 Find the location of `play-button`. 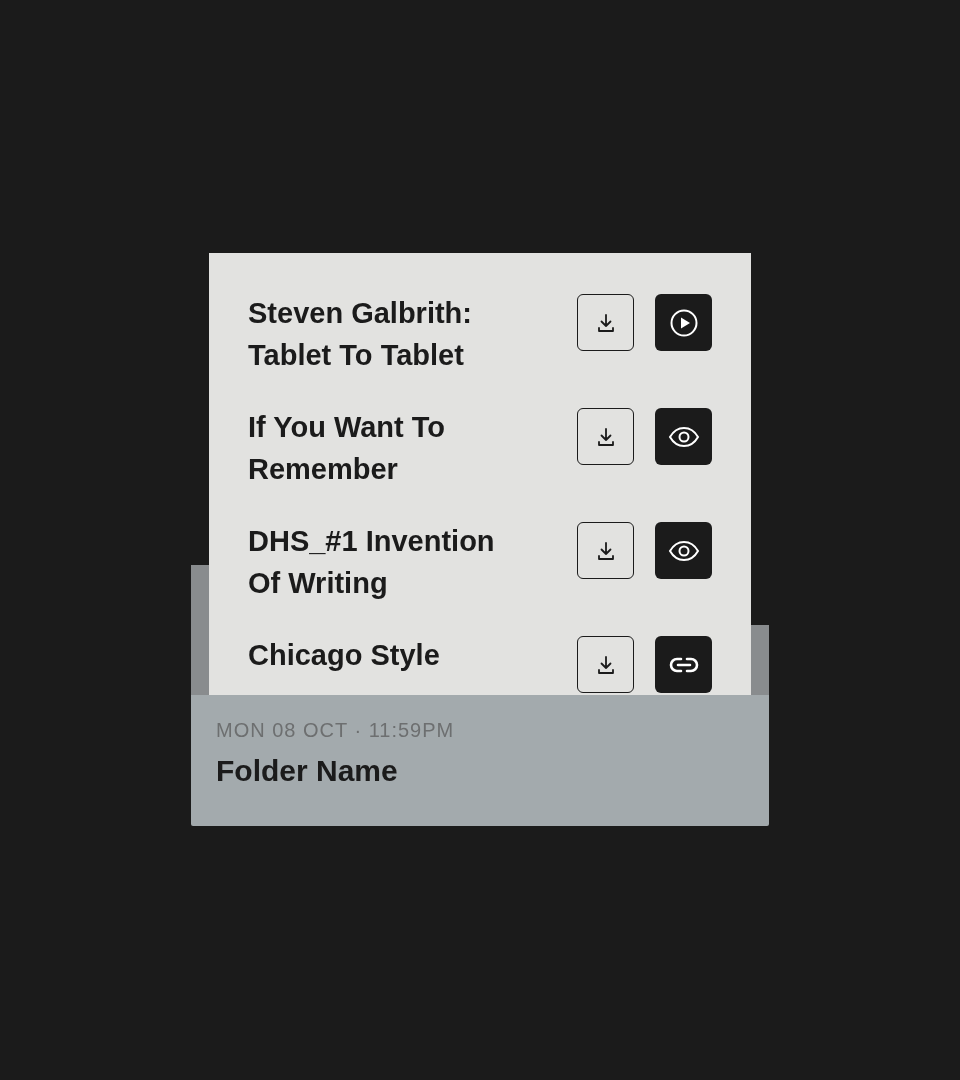

play-button is located at coordinates (683, 322).